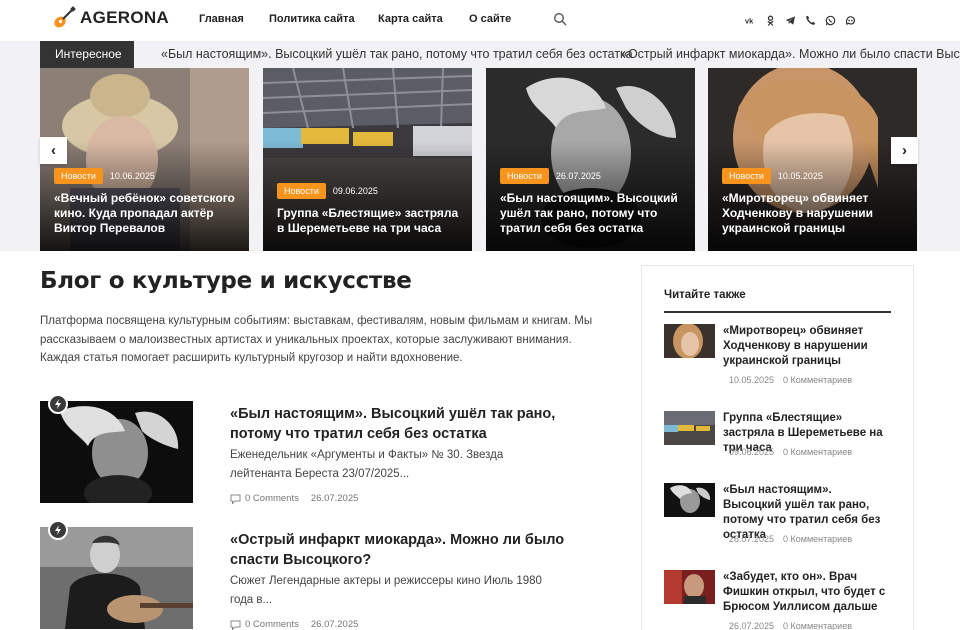 The width and height of the screenshot is (960, 630). Describe the element at coordinates (790, 20) in the screenshot. I see `telegram-icon` at that location.